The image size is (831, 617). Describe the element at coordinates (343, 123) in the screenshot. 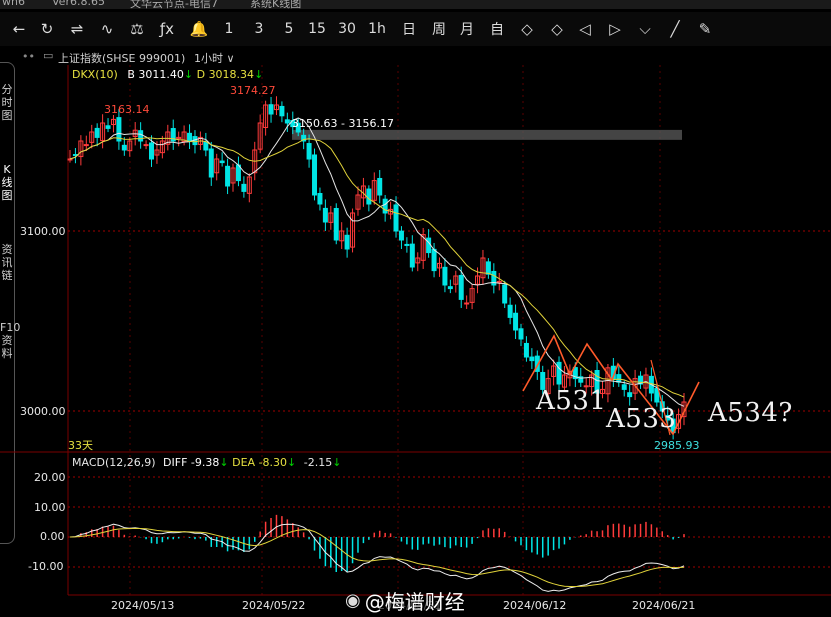

I see `range-label: 3150.63 - 3156.17` at that location.